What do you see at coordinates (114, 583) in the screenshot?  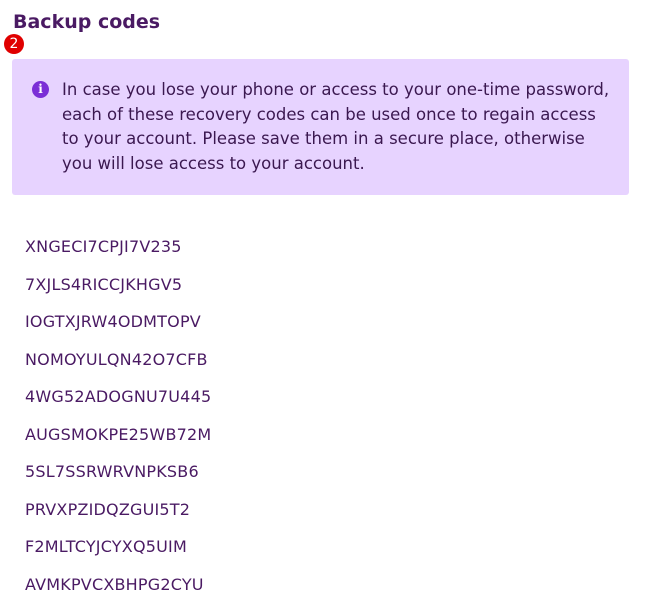 I see `recovery-code: AVMKPVCXBHPG2CYU` at bounding box center [114, 583].